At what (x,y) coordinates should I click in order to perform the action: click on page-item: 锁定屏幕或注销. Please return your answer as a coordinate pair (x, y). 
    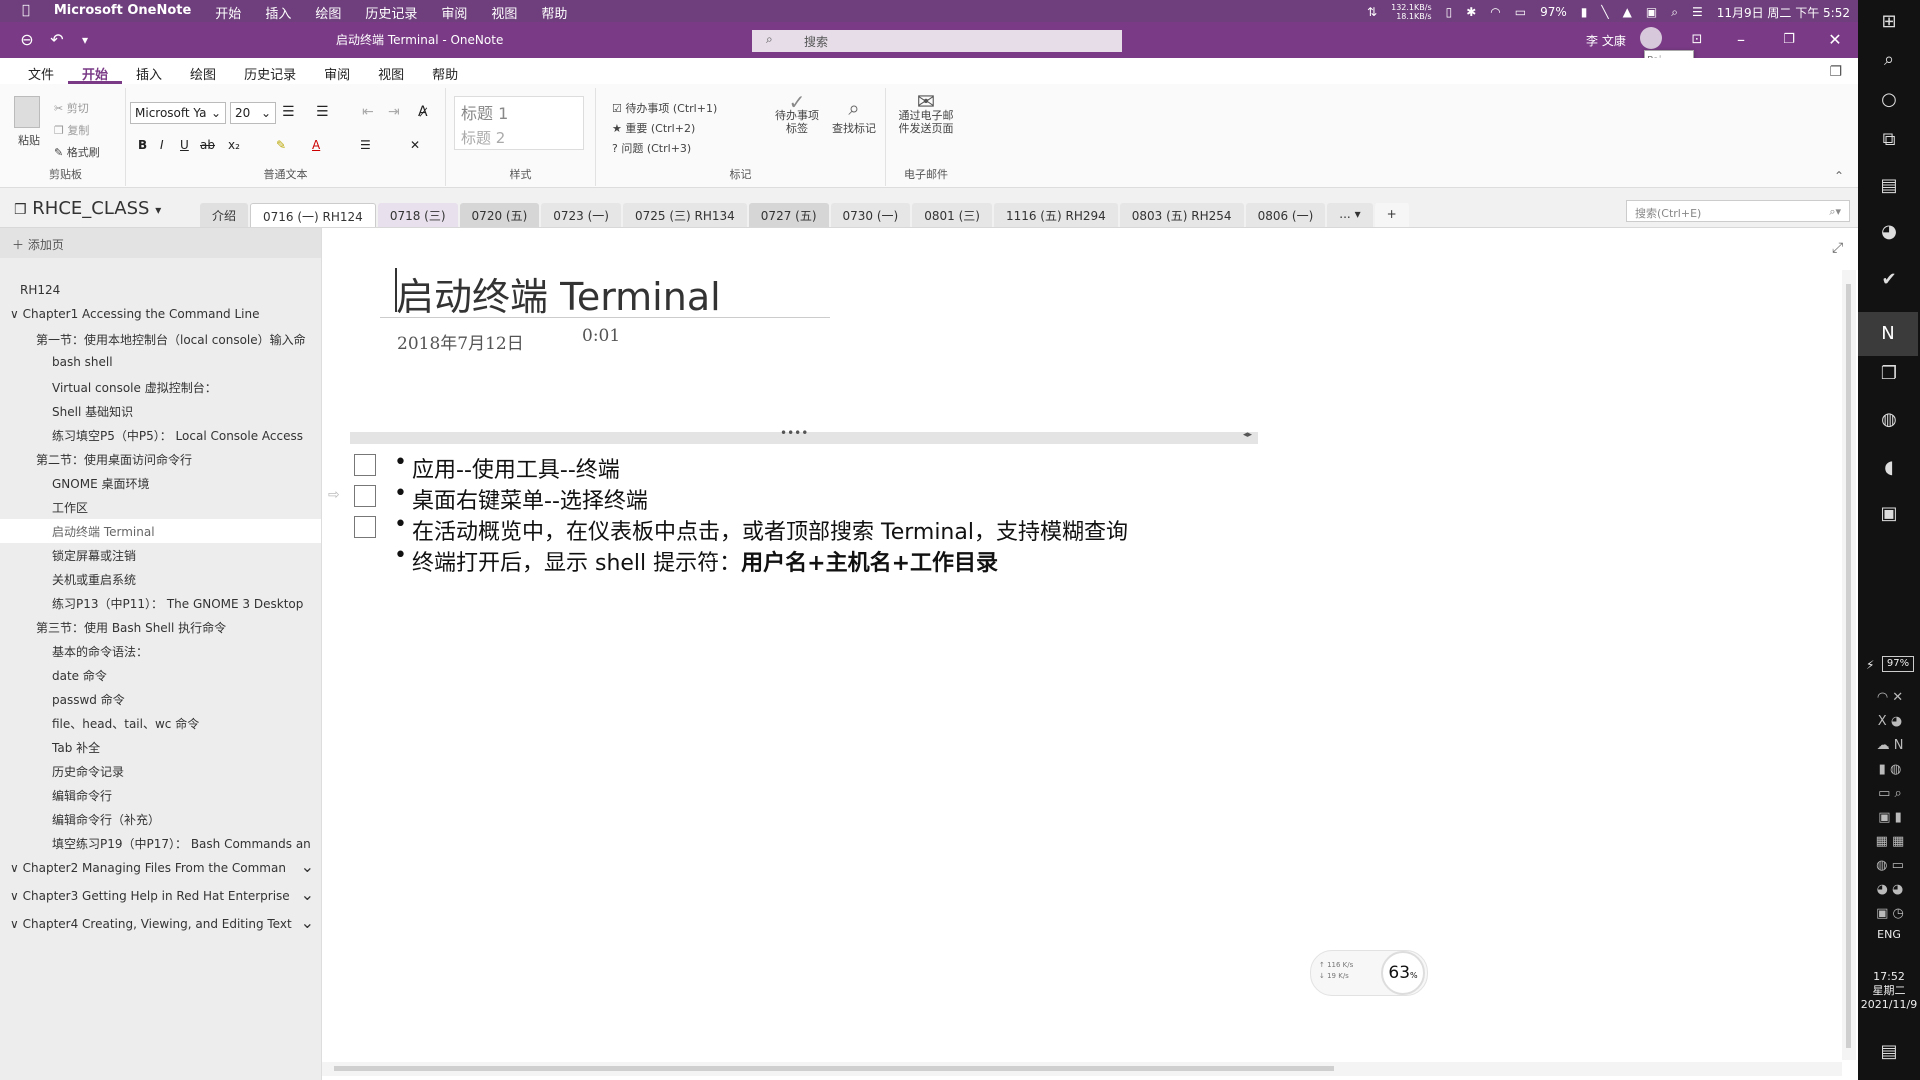
    Looking at the image, I should click on (160, 555).